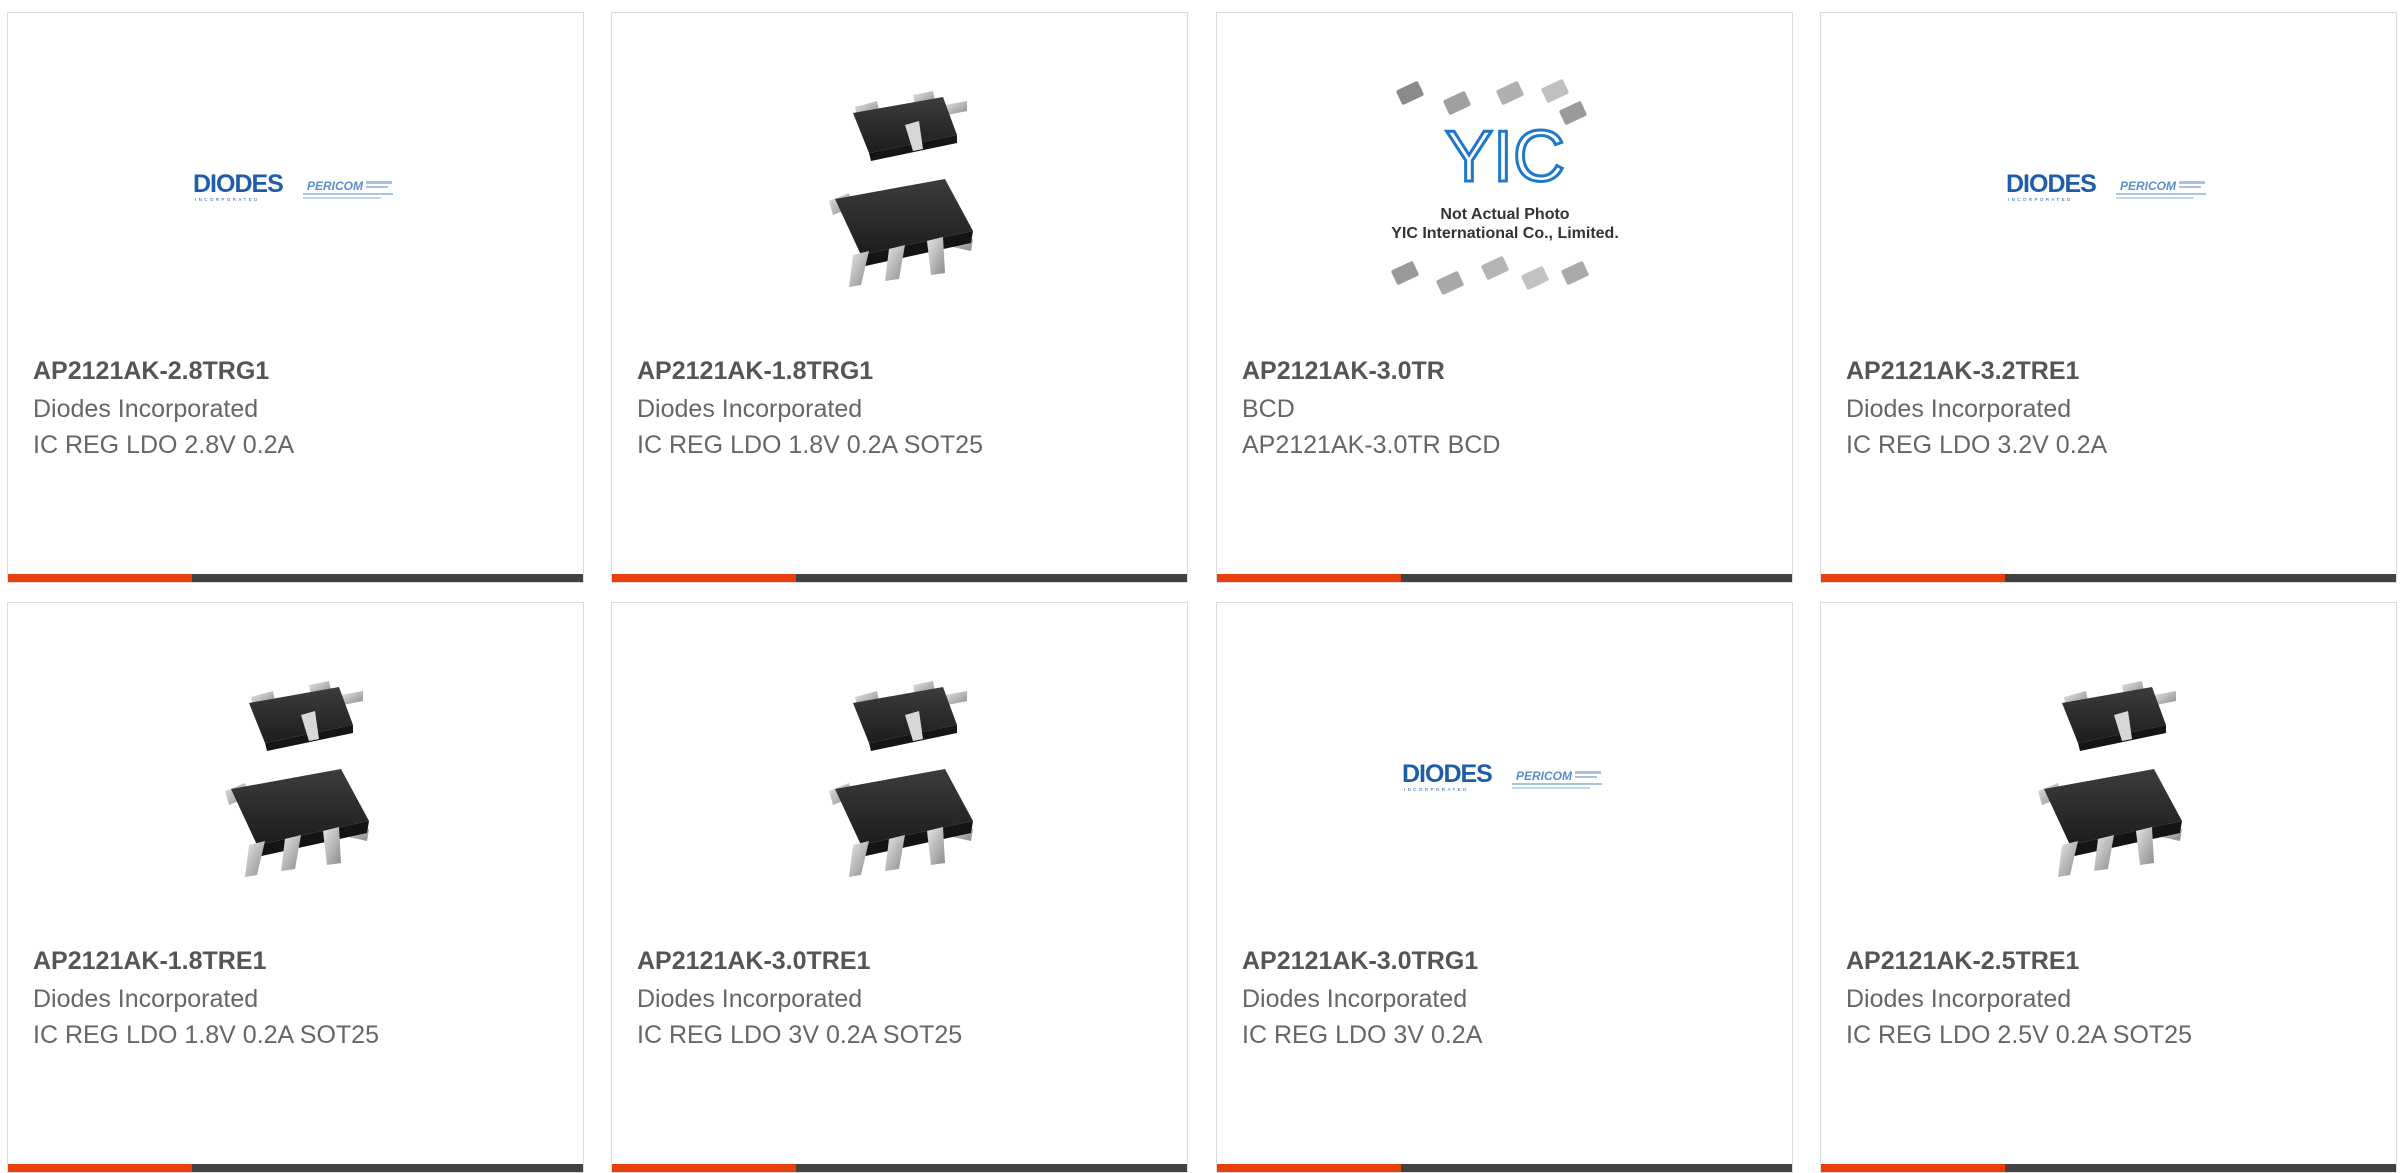 This screenshot has height=1173, width=2400. I want to click on manufacturer-name: BCD, so click(1268, 409).